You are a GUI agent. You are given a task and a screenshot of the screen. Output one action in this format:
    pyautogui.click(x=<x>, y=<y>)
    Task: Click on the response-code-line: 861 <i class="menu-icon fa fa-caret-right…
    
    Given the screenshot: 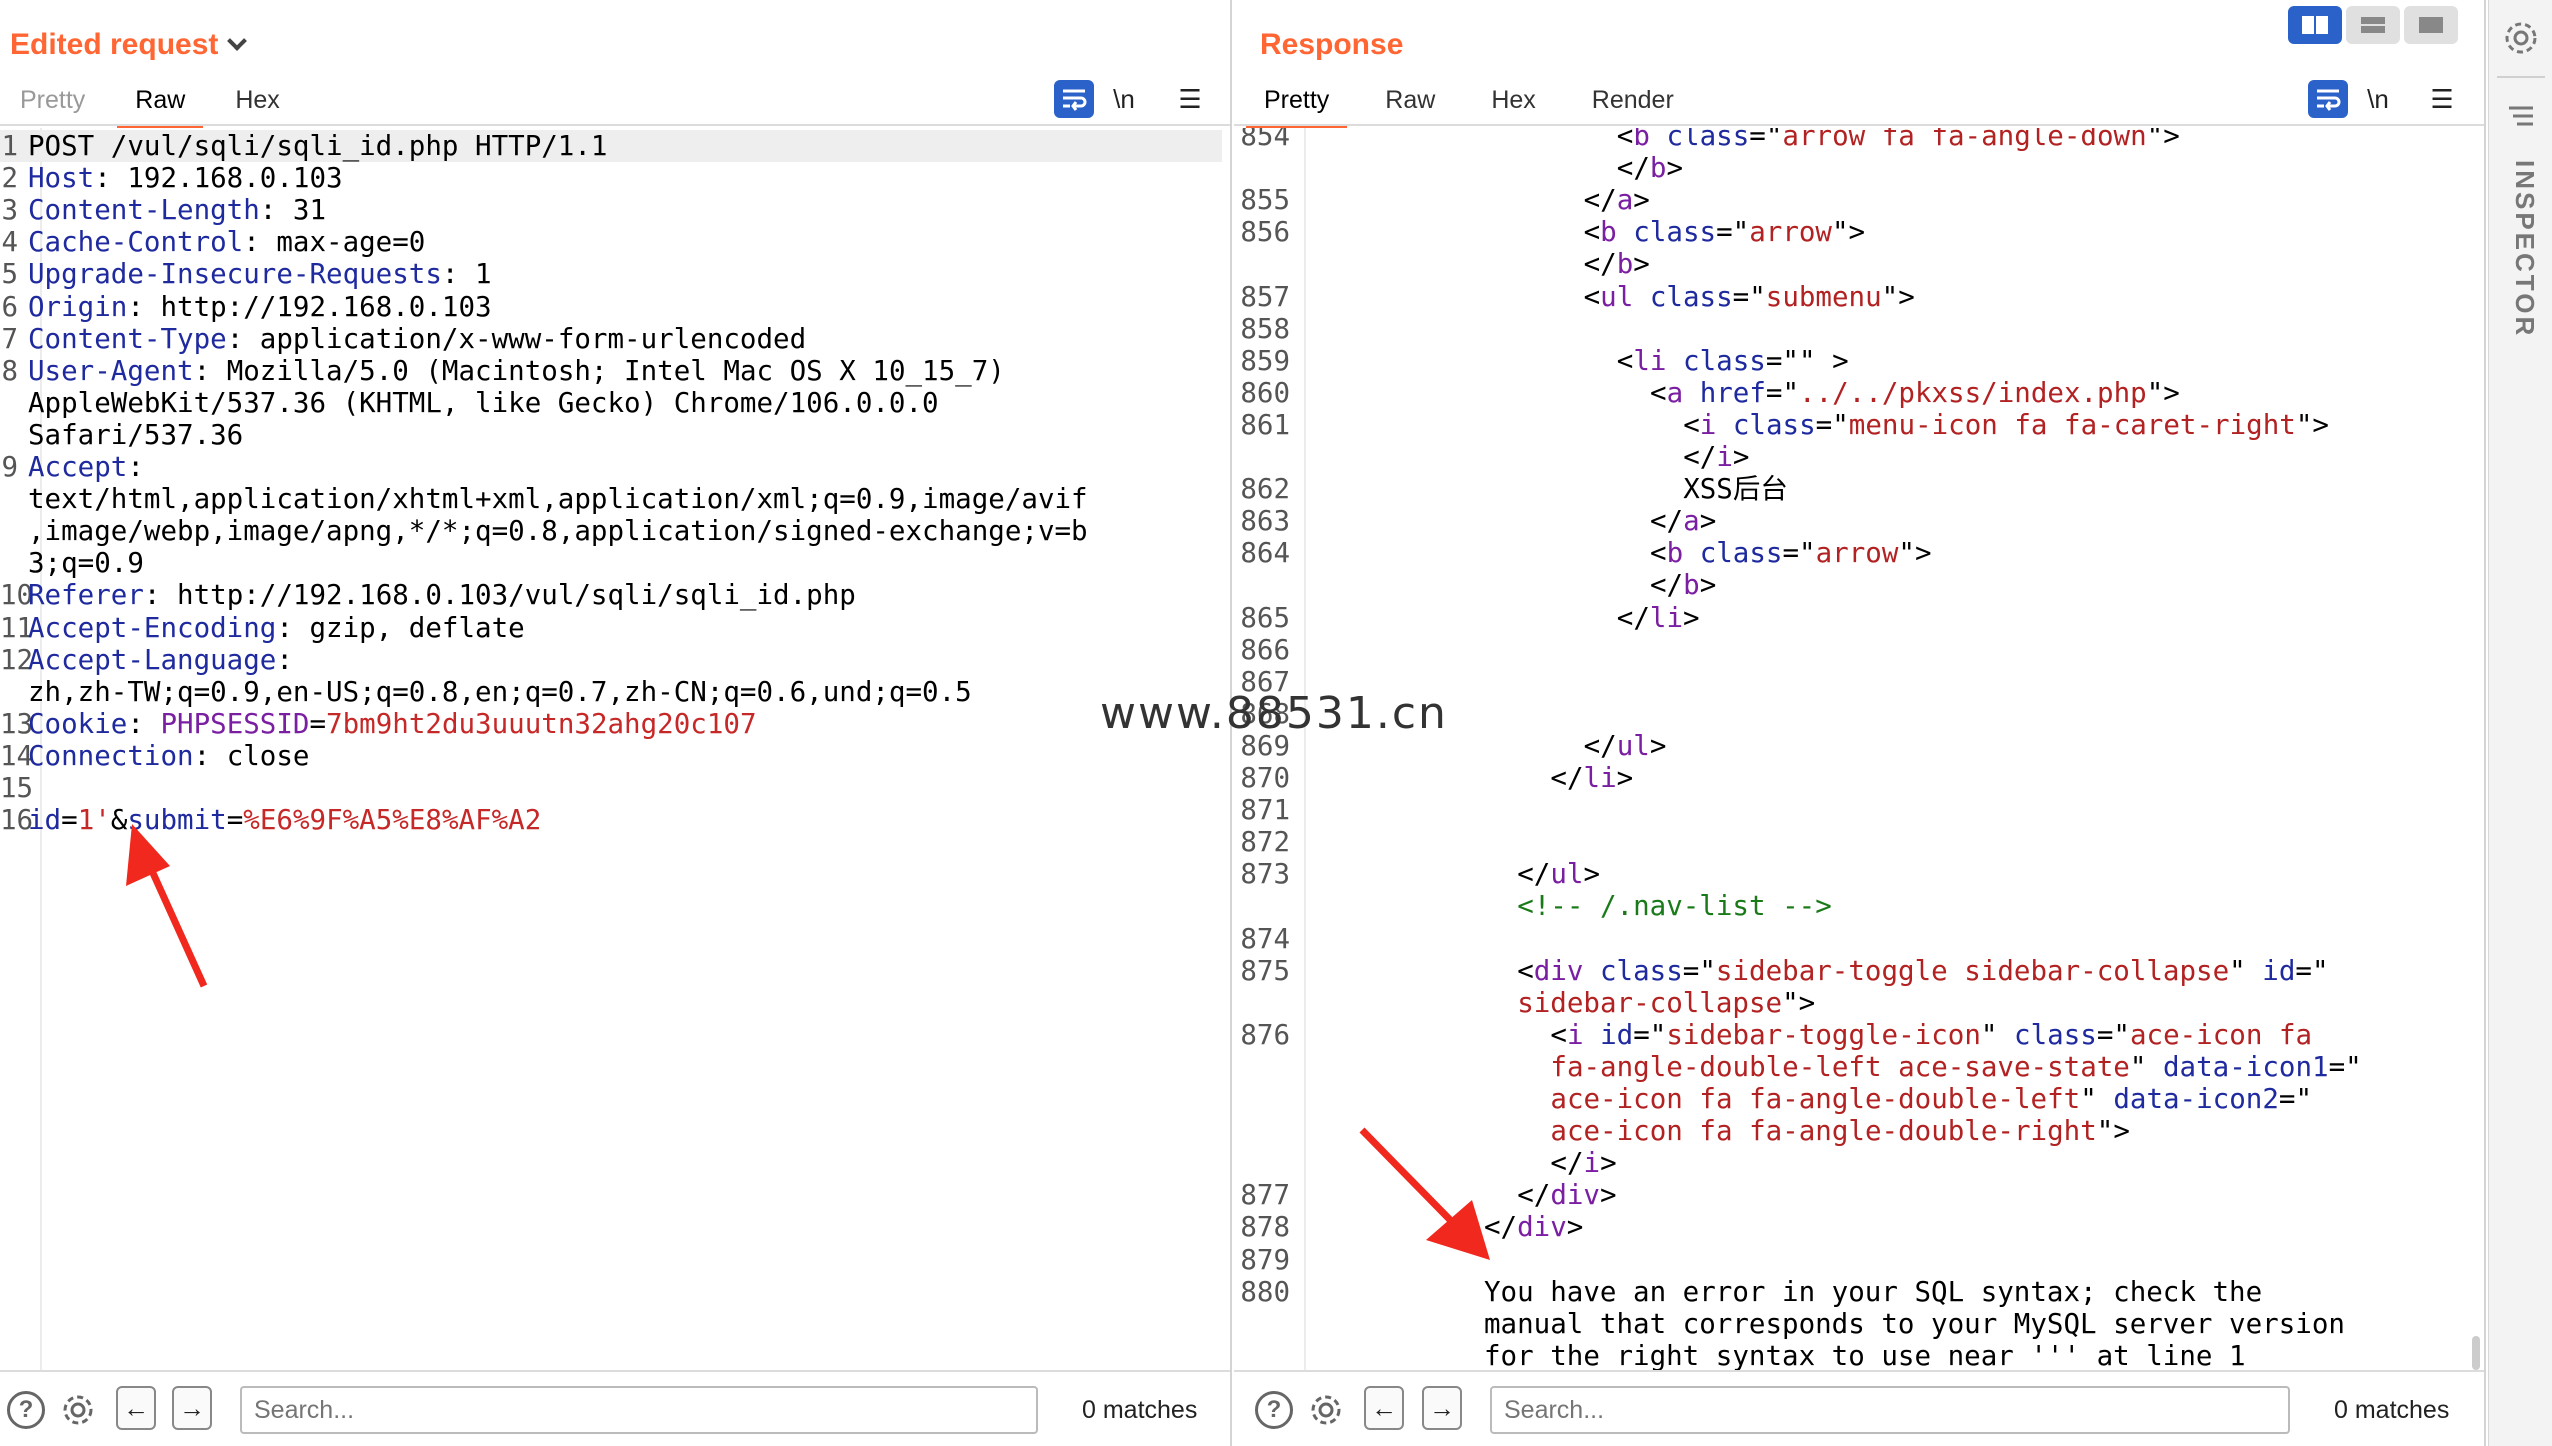 What is the action you would take?
    pyautogui.click(x=1854, y=425)
    